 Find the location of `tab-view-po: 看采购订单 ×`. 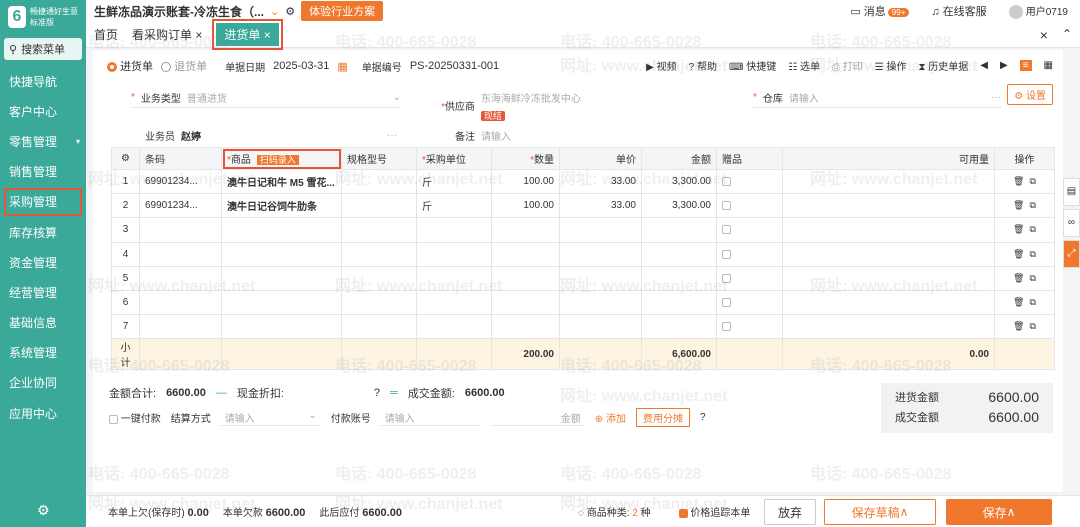

tab-view-po: 看采购订单 × is located at coordinates (167, 34).